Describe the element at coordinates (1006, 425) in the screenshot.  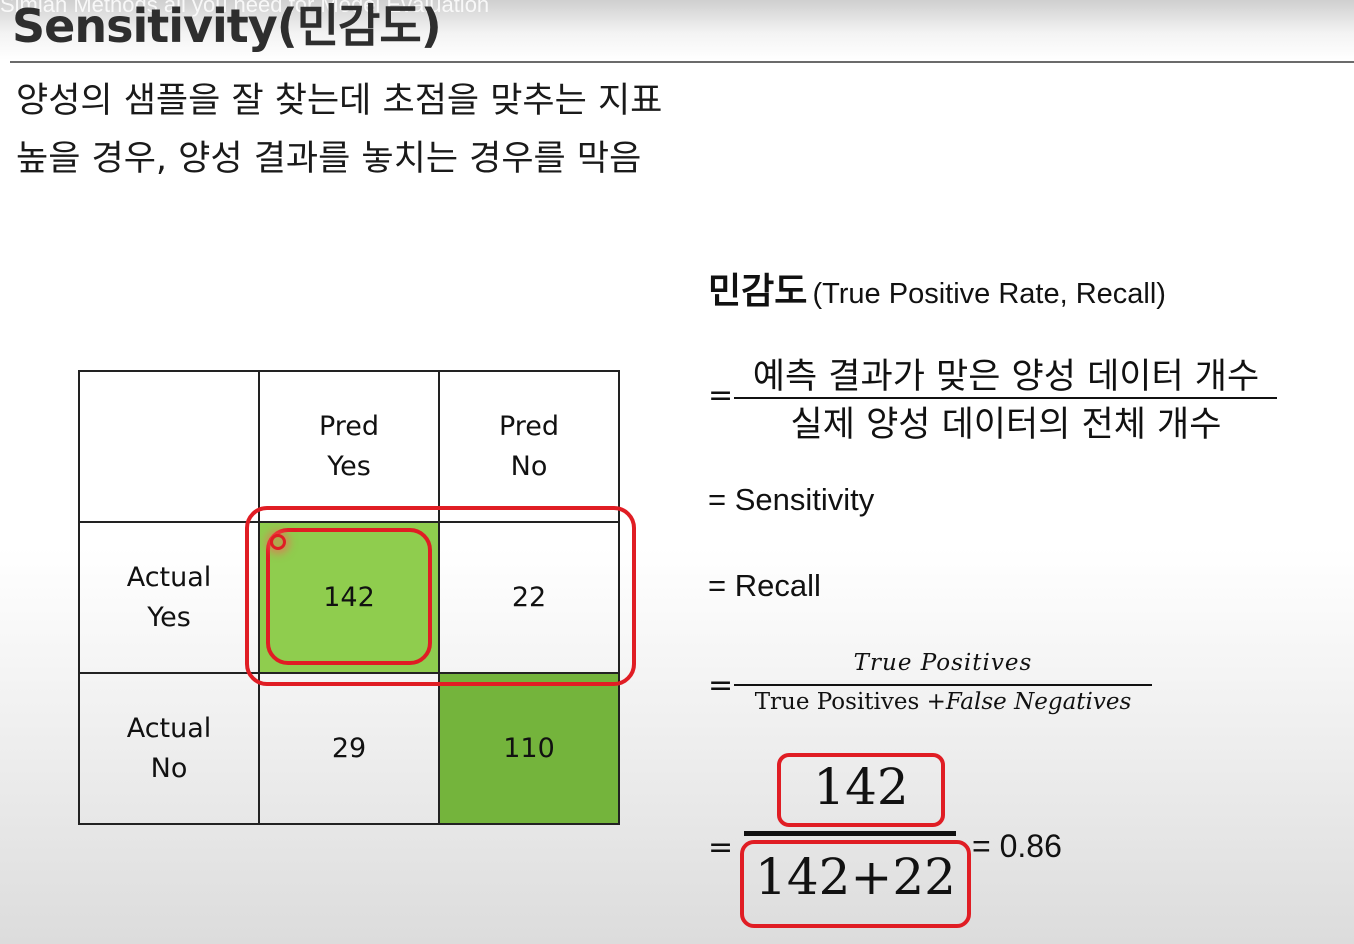
I see `ko-fraction-denominator: 실제 양성 데이터의 전체 개수` at that location.